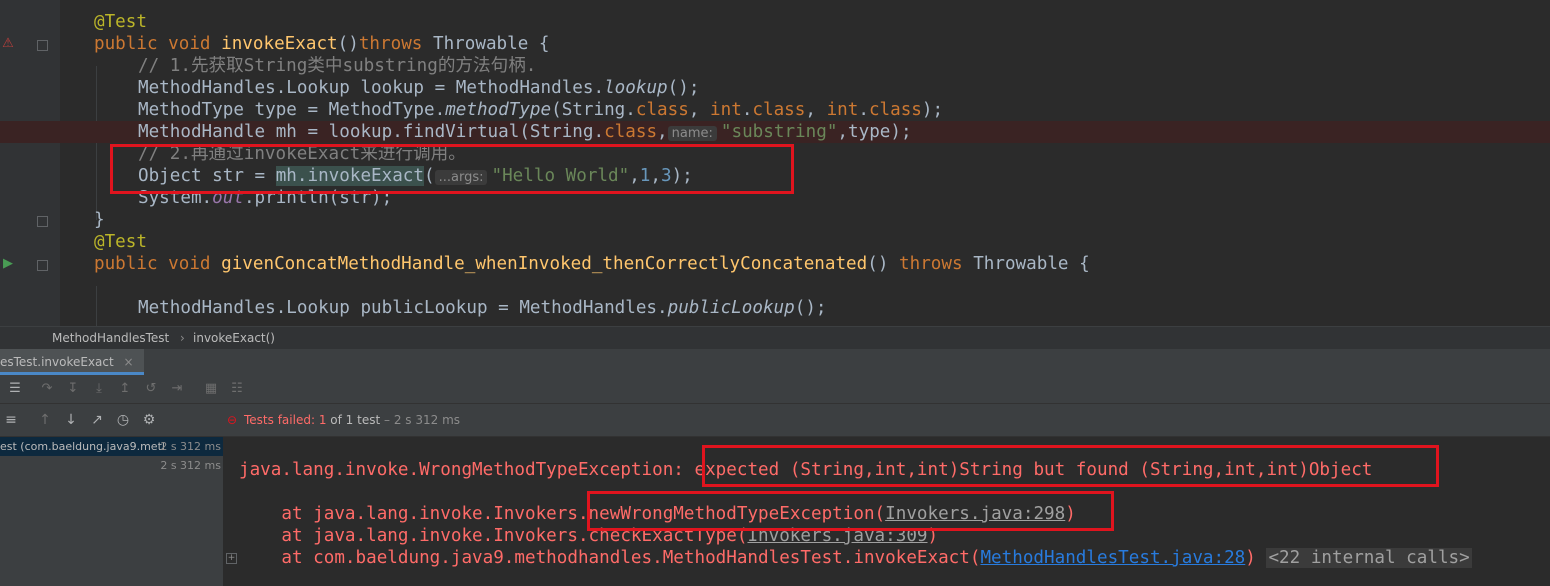 This screenshot has height=586, width=1550. Describe the element at coordinates (125, 389) in the screenshot. I see `step-out-icon: ↥` at that location.